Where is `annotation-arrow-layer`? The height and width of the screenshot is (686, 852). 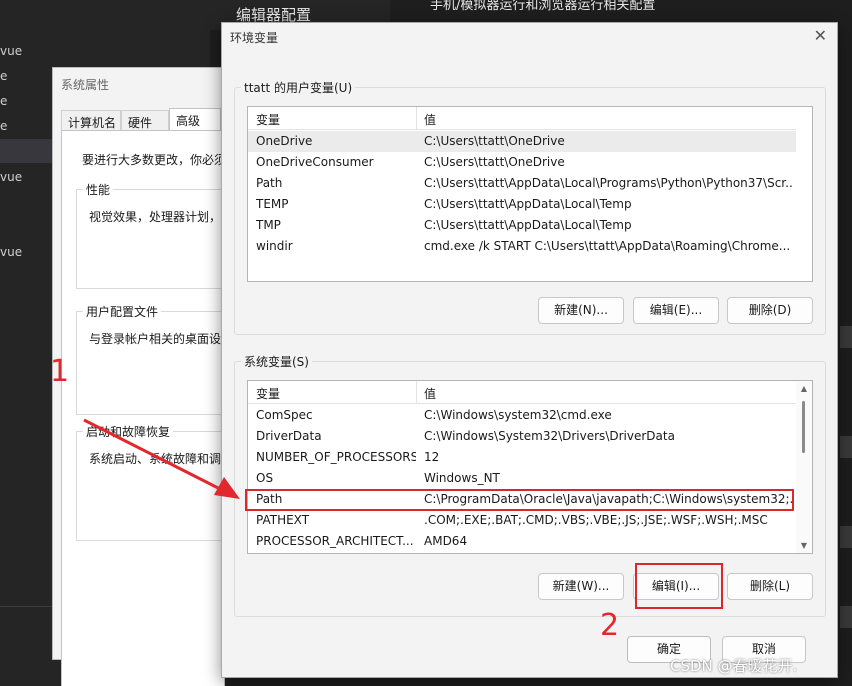 annotation-arrow-layer is located at coordinates (161, 458).